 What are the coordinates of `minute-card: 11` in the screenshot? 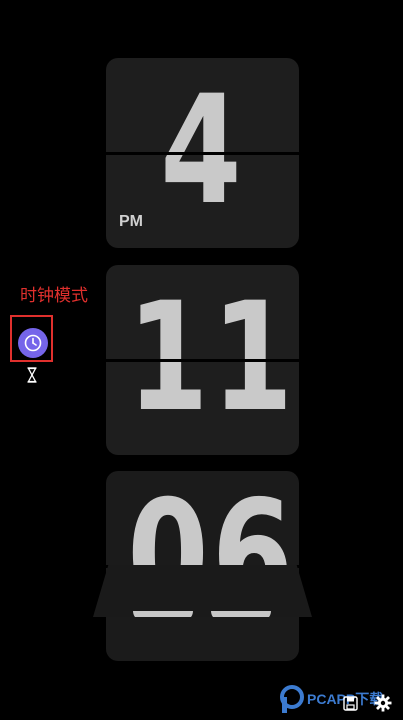 It's located at (202, 360).